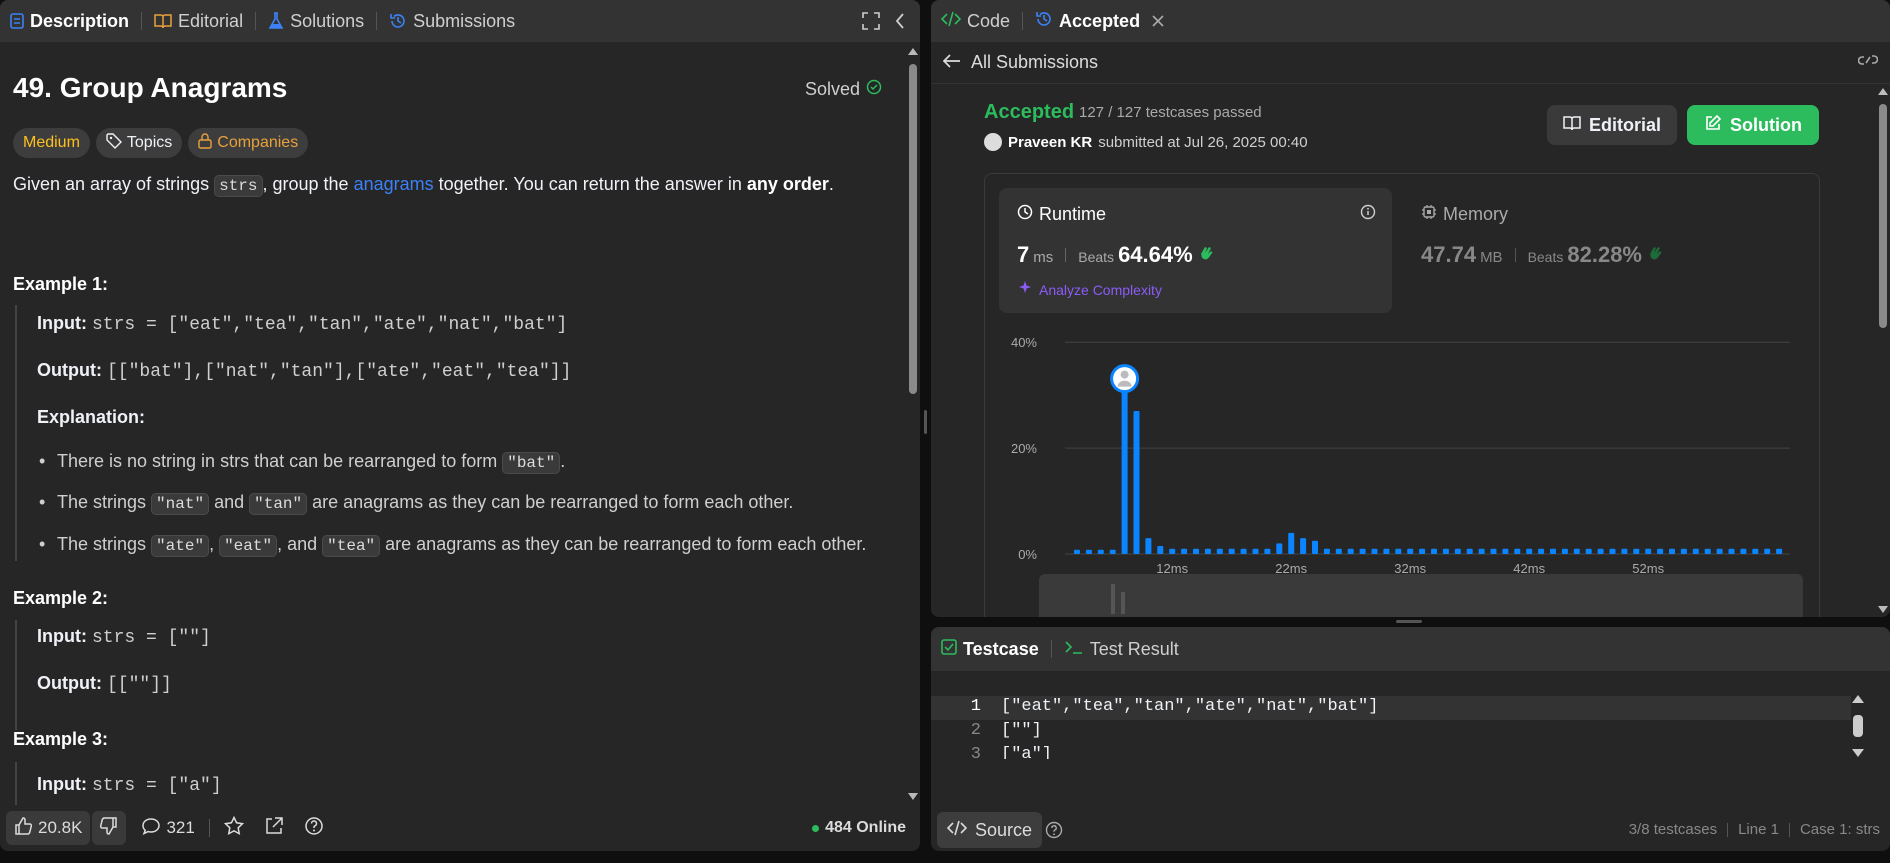 The width and height of the screenshot is (1890, 863). I want to click on horizontal-resize-handle, so click(1409, 621).